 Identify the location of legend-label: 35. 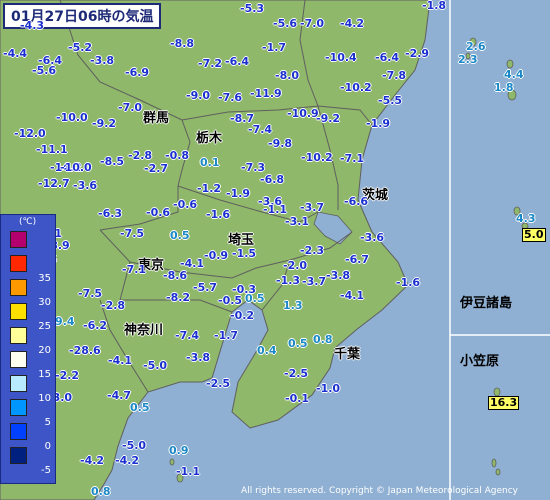
(44, 278).